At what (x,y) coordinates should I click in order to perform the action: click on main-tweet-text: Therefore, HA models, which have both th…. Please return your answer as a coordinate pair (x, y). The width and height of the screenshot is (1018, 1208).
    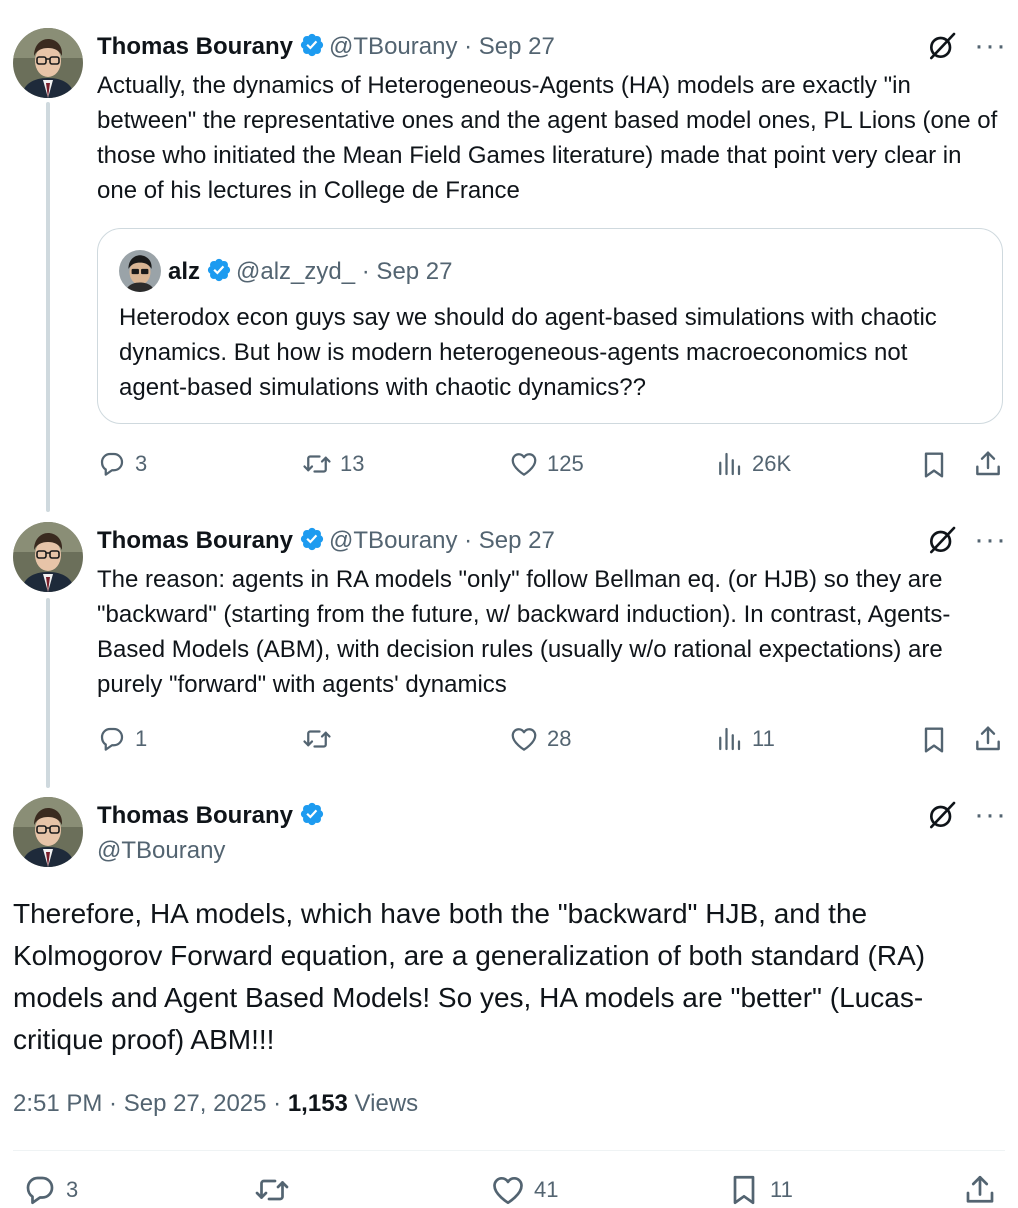
    Looking at the image, I should click on (469, 976).